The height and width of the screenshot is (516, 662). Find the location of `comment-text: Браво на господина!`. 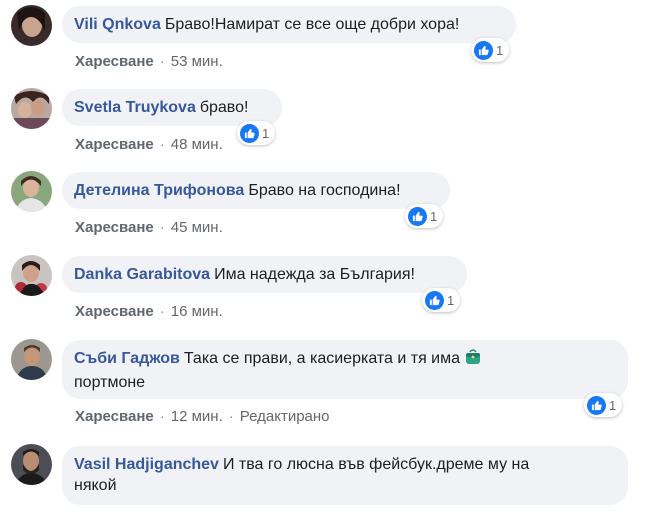

comment-text: Браво на господина! is located at coordinates (324, 190).